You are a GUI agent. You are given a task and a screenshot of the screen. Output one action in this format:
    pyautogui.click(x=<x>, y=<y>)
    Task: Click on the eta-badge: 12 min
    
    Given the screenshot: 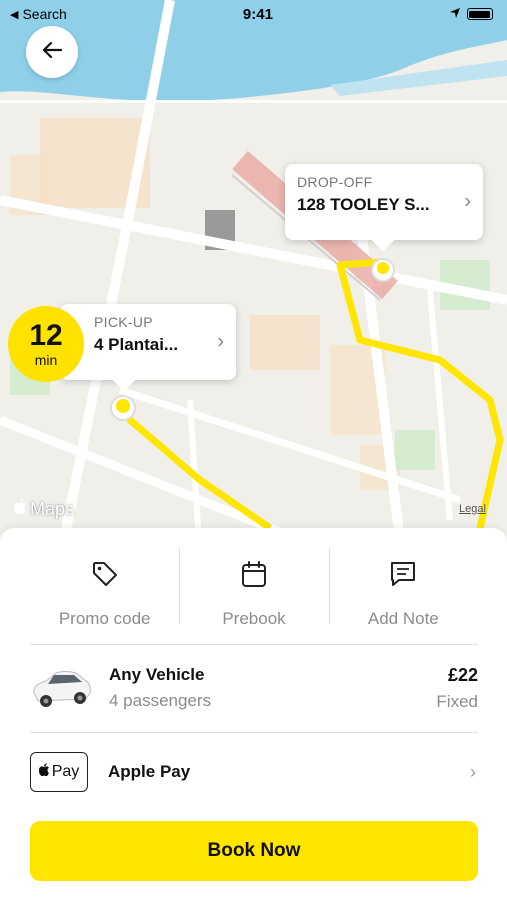 What is the action you would take?
    pyautogui.click(x=46, y=344)
    